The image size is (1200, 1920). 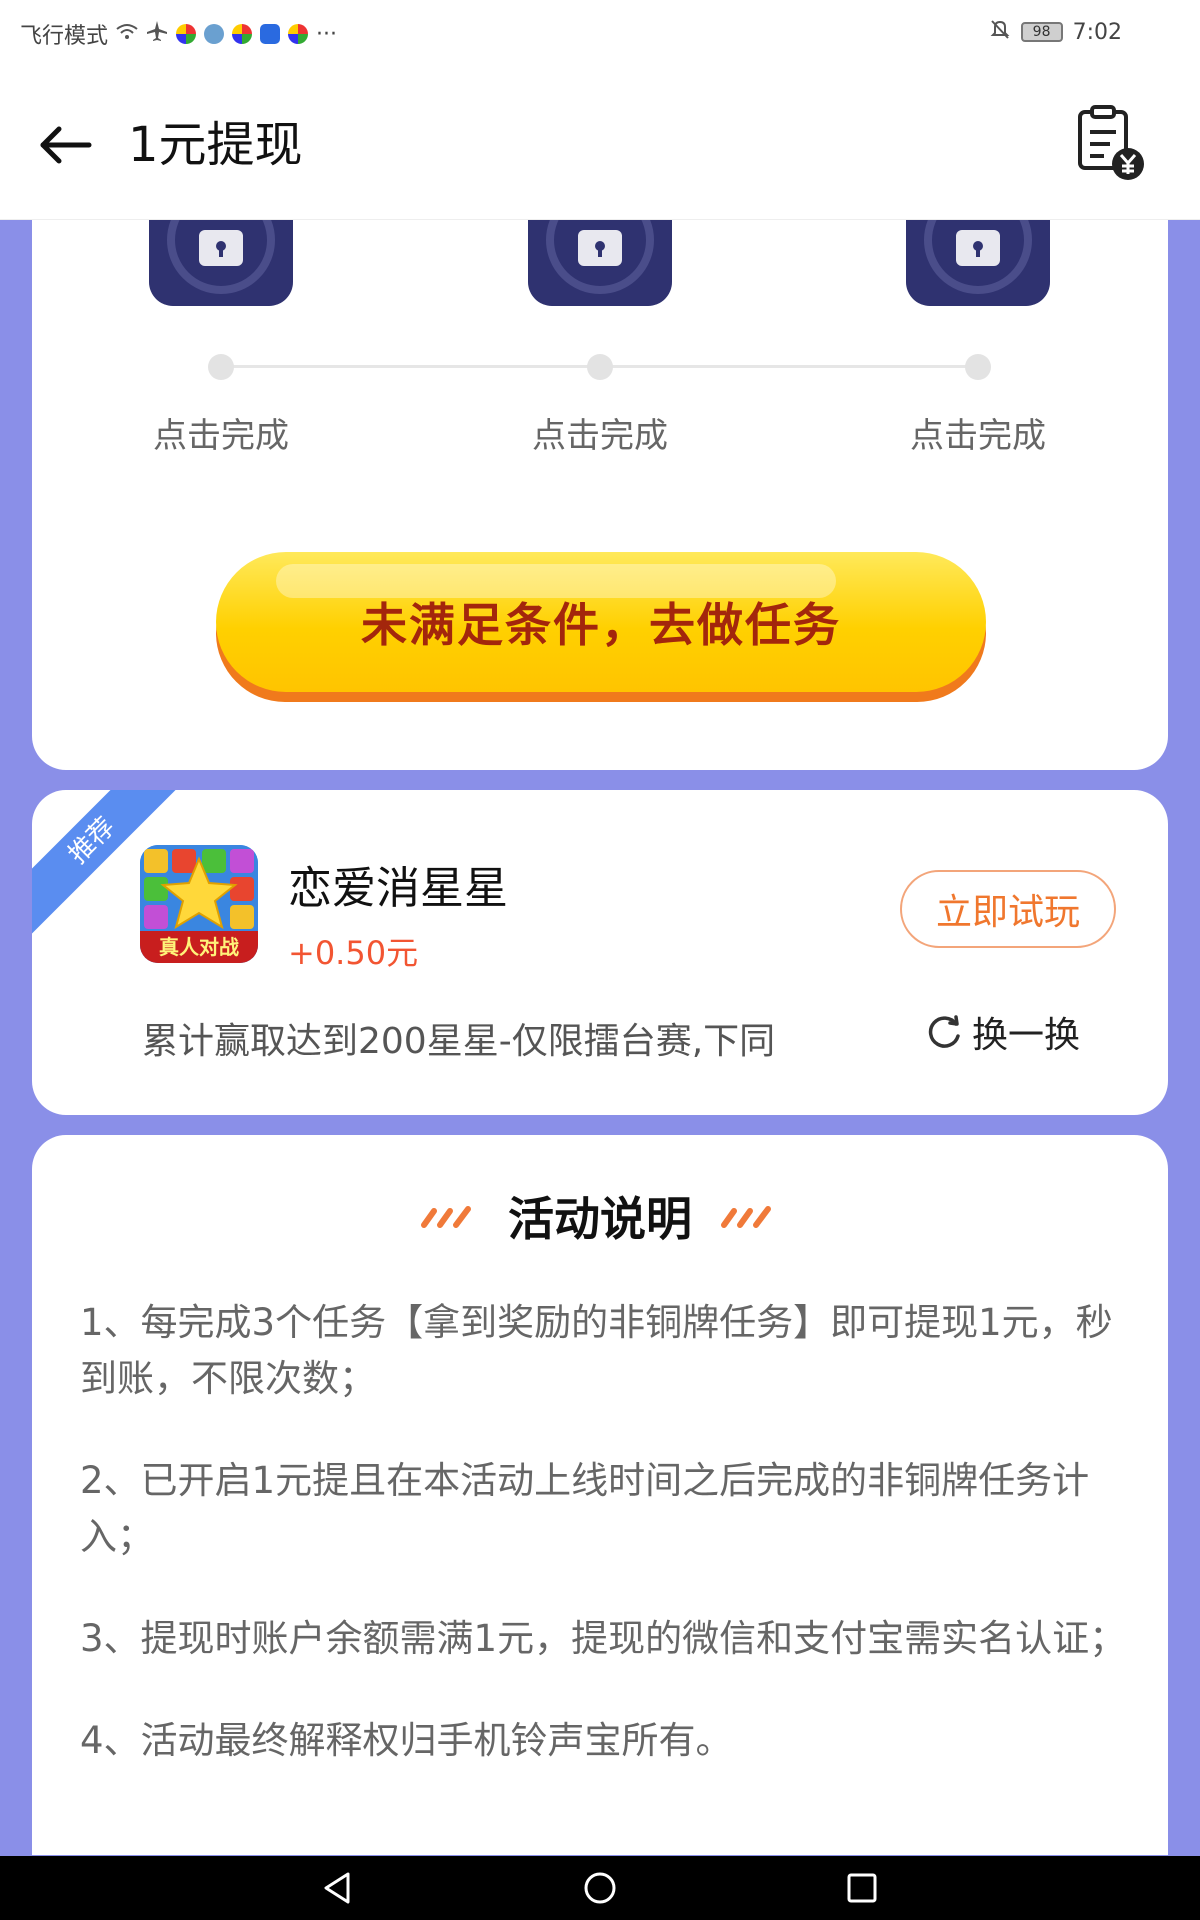 What do you see at coordinates (944, 1031) in the screenshot?
I see `refresh-icon` at bounding box center [944, 1031].